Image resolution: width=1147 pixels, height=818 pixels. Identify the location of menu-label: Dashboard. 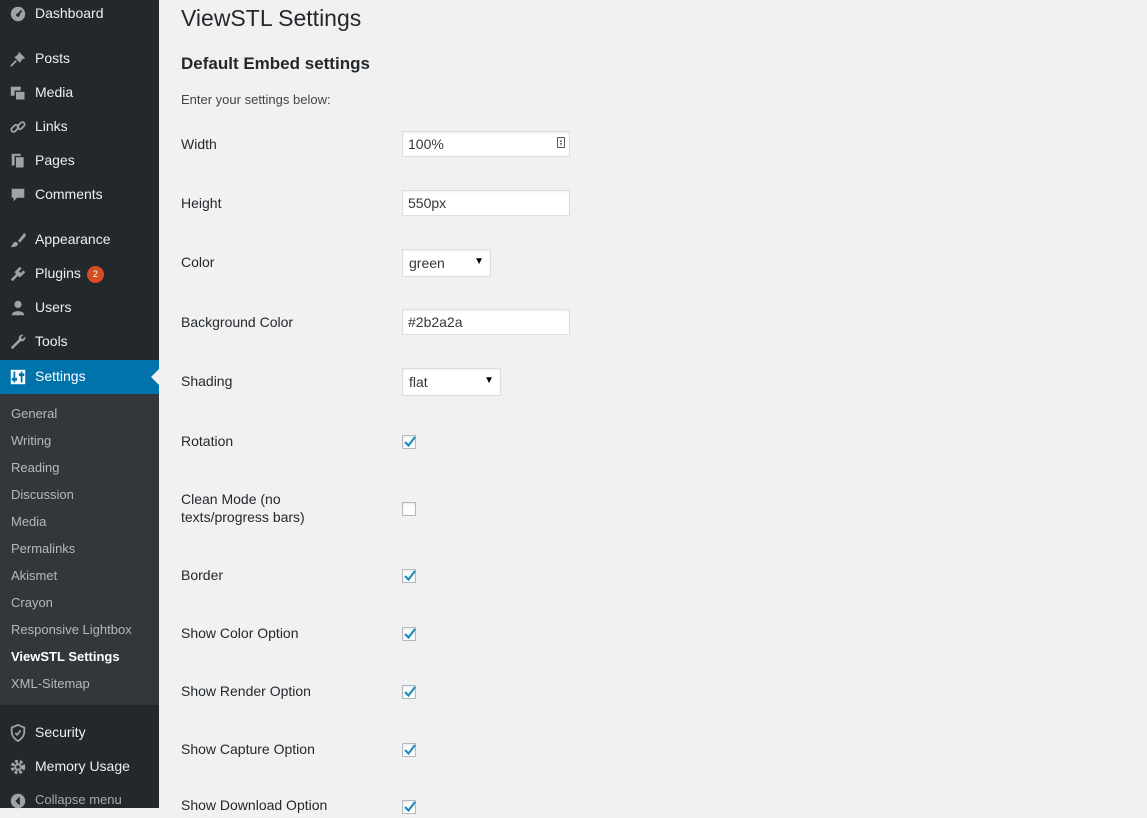
(69, 13).